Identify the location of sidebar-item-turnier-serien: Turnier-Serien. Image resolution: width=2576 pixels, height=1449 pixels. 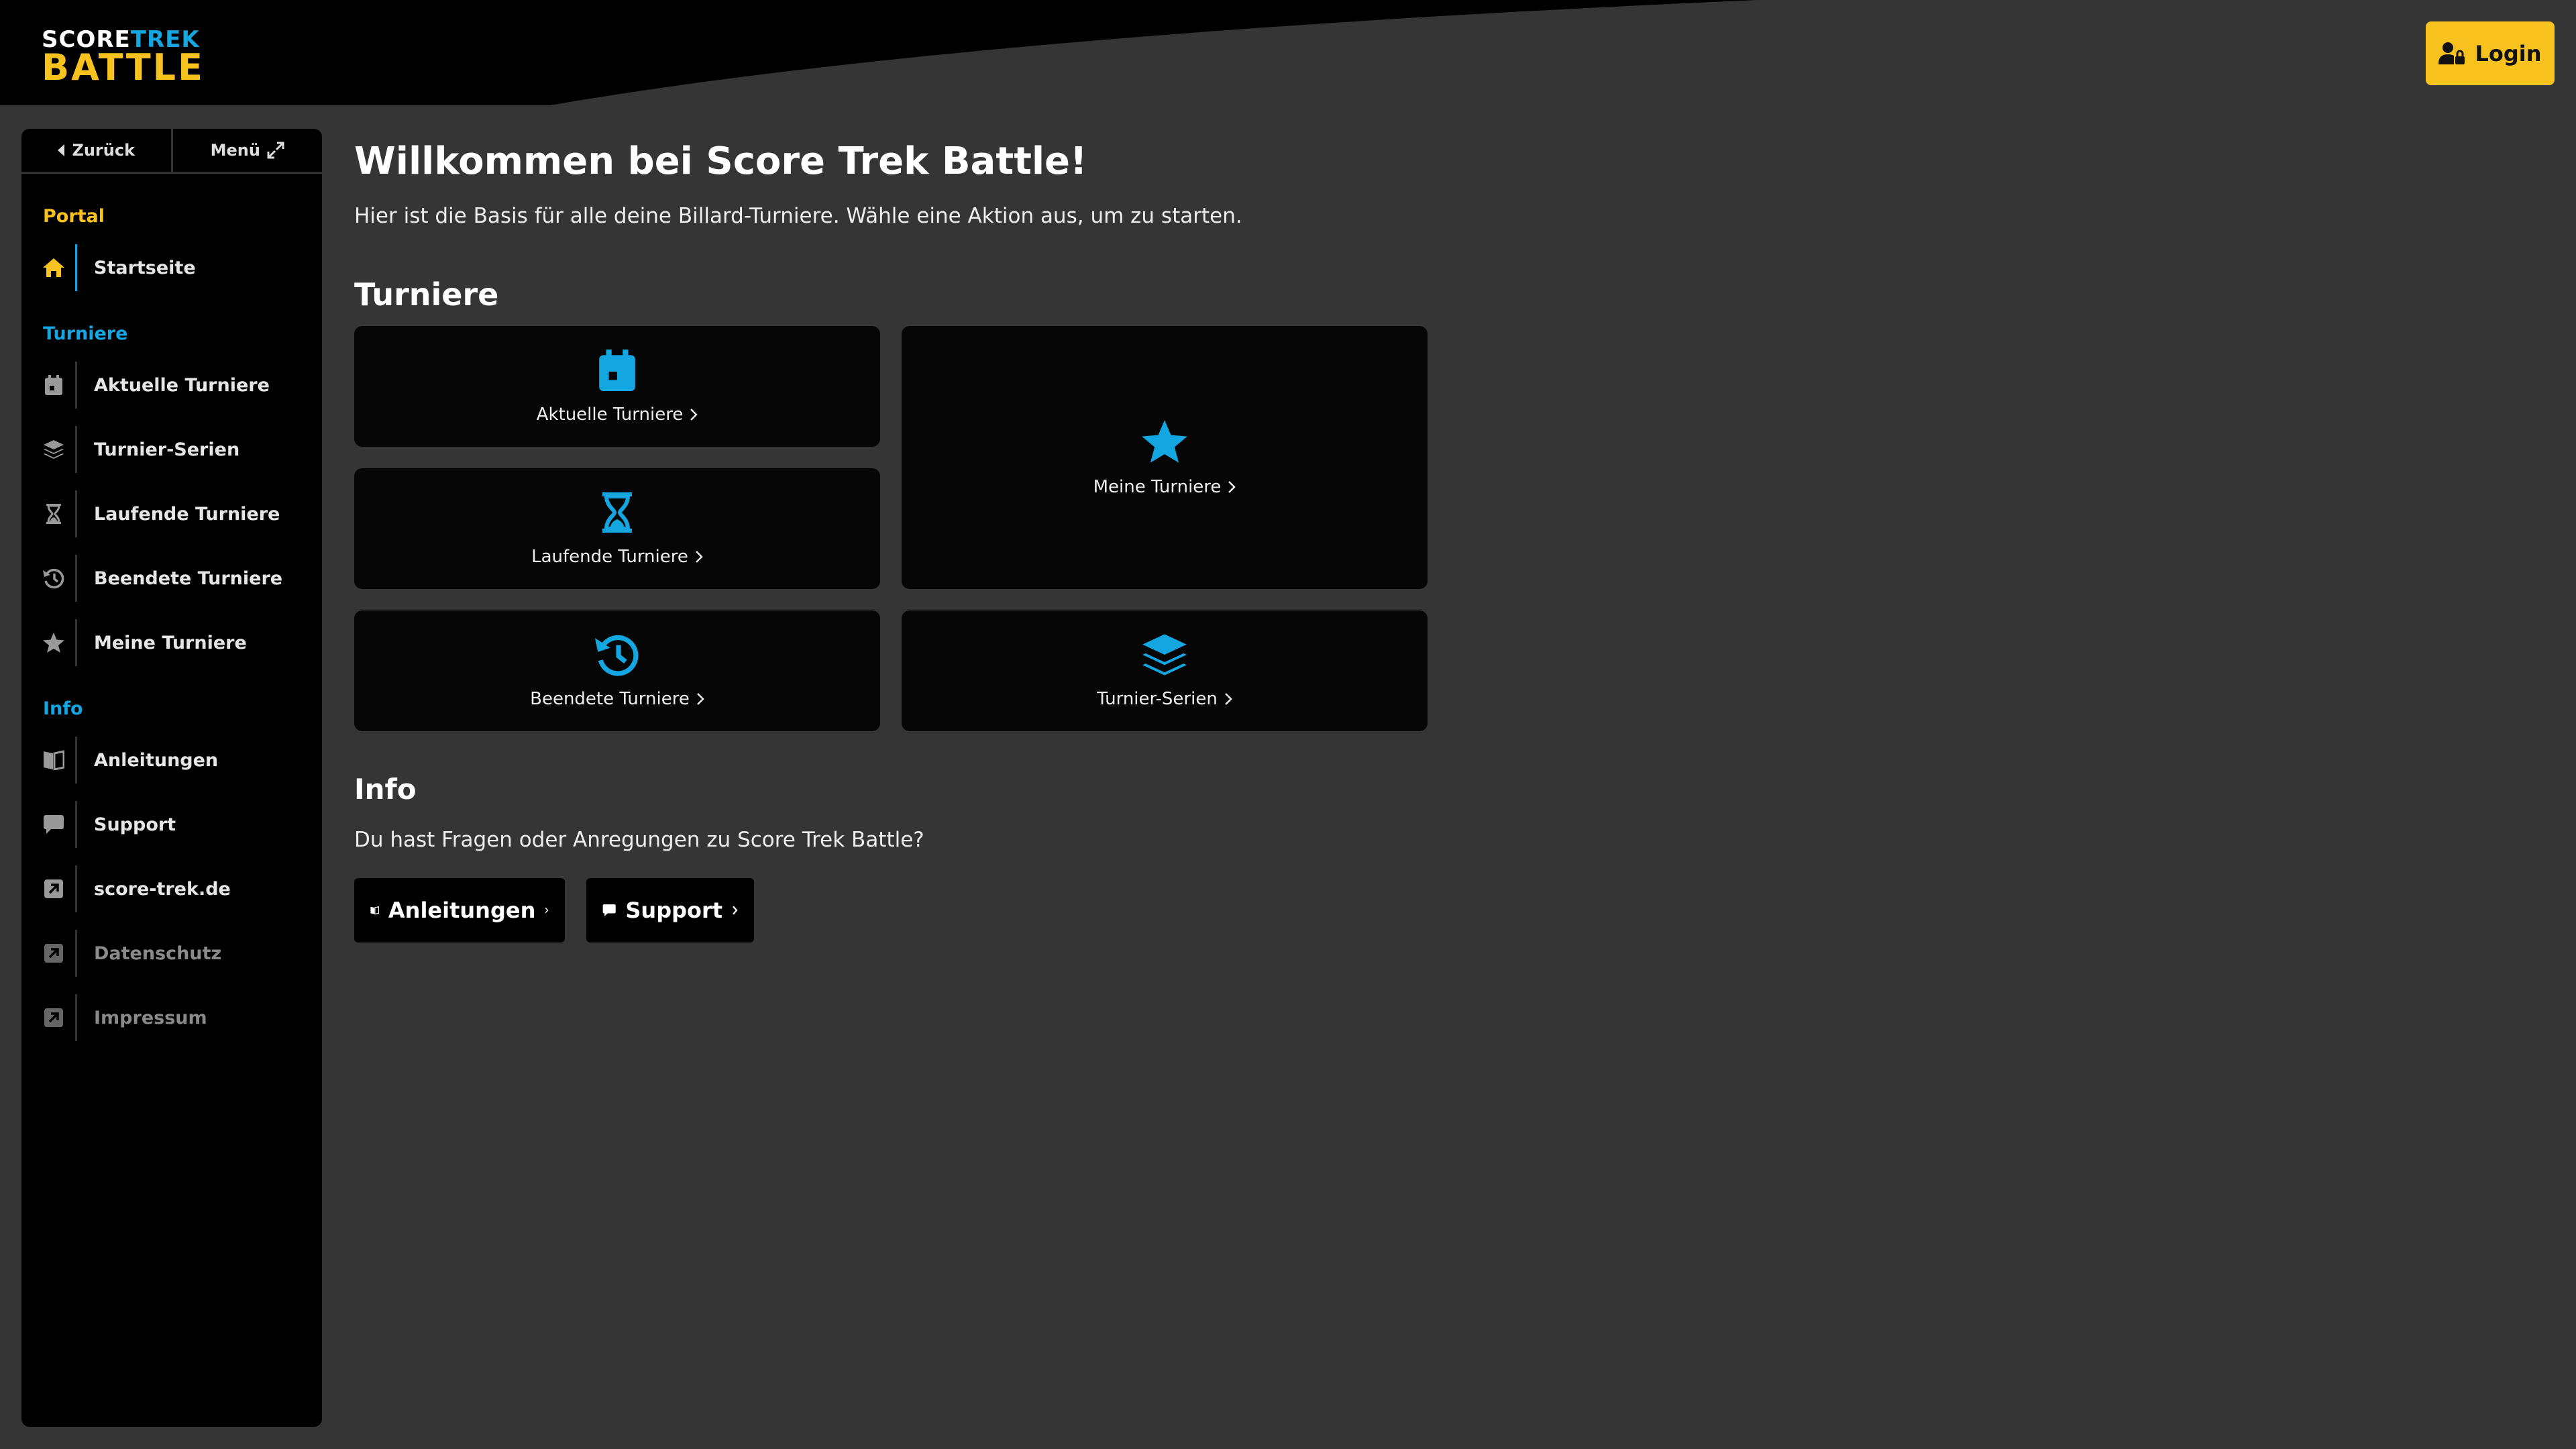
(171, 449).